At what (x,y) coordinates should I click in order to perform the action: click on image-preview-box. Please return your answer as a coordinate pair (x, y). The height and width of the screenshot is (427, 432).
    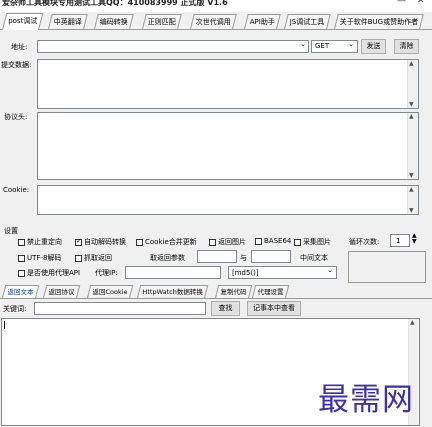
    Looking at the image, I should click on (387, 267).